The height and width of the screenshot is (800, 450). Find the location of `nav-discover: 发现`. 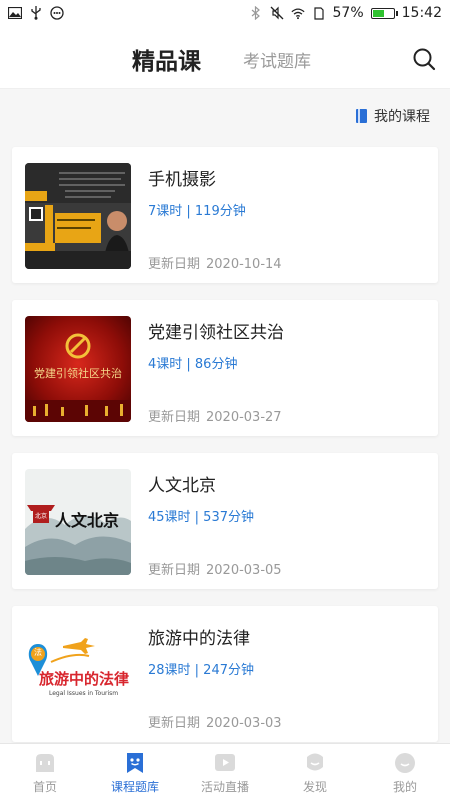

nav-discover: 发现 is located at coordinates (315, 772).